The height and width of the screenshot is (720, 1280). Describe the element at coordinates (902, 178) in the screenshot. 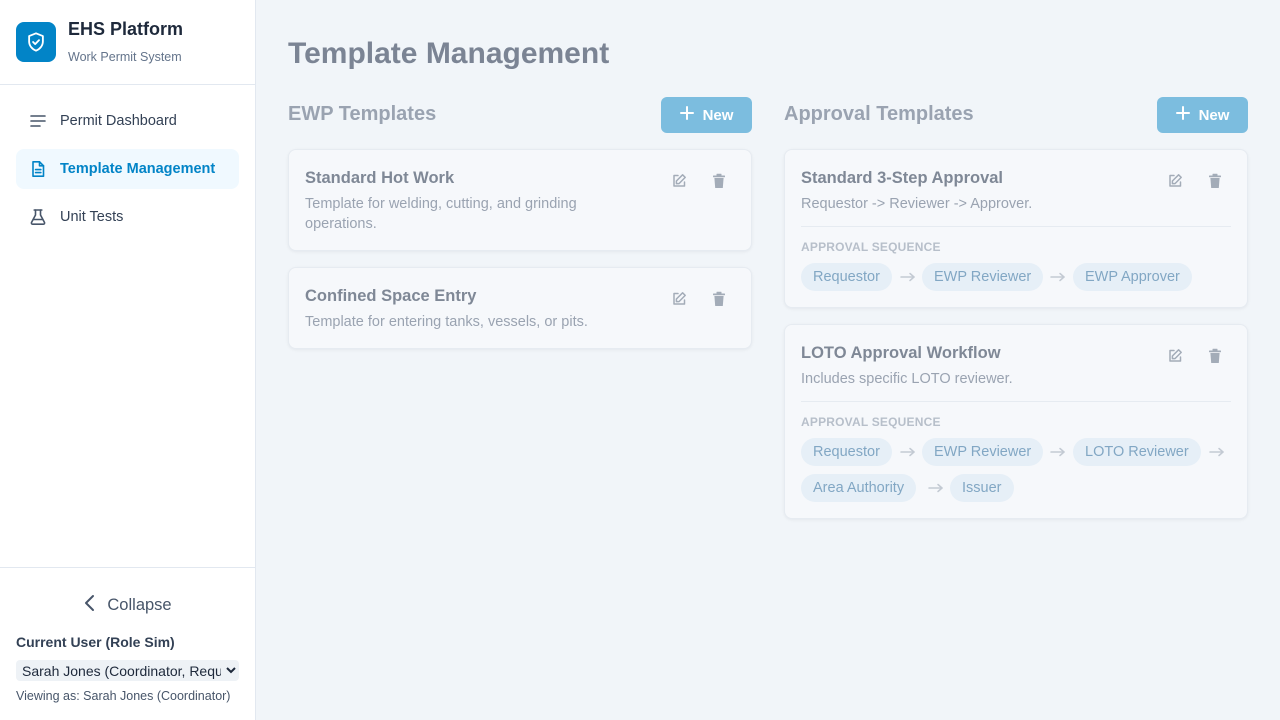

I see `template-title: Standard 3-Step Approval` at that location.